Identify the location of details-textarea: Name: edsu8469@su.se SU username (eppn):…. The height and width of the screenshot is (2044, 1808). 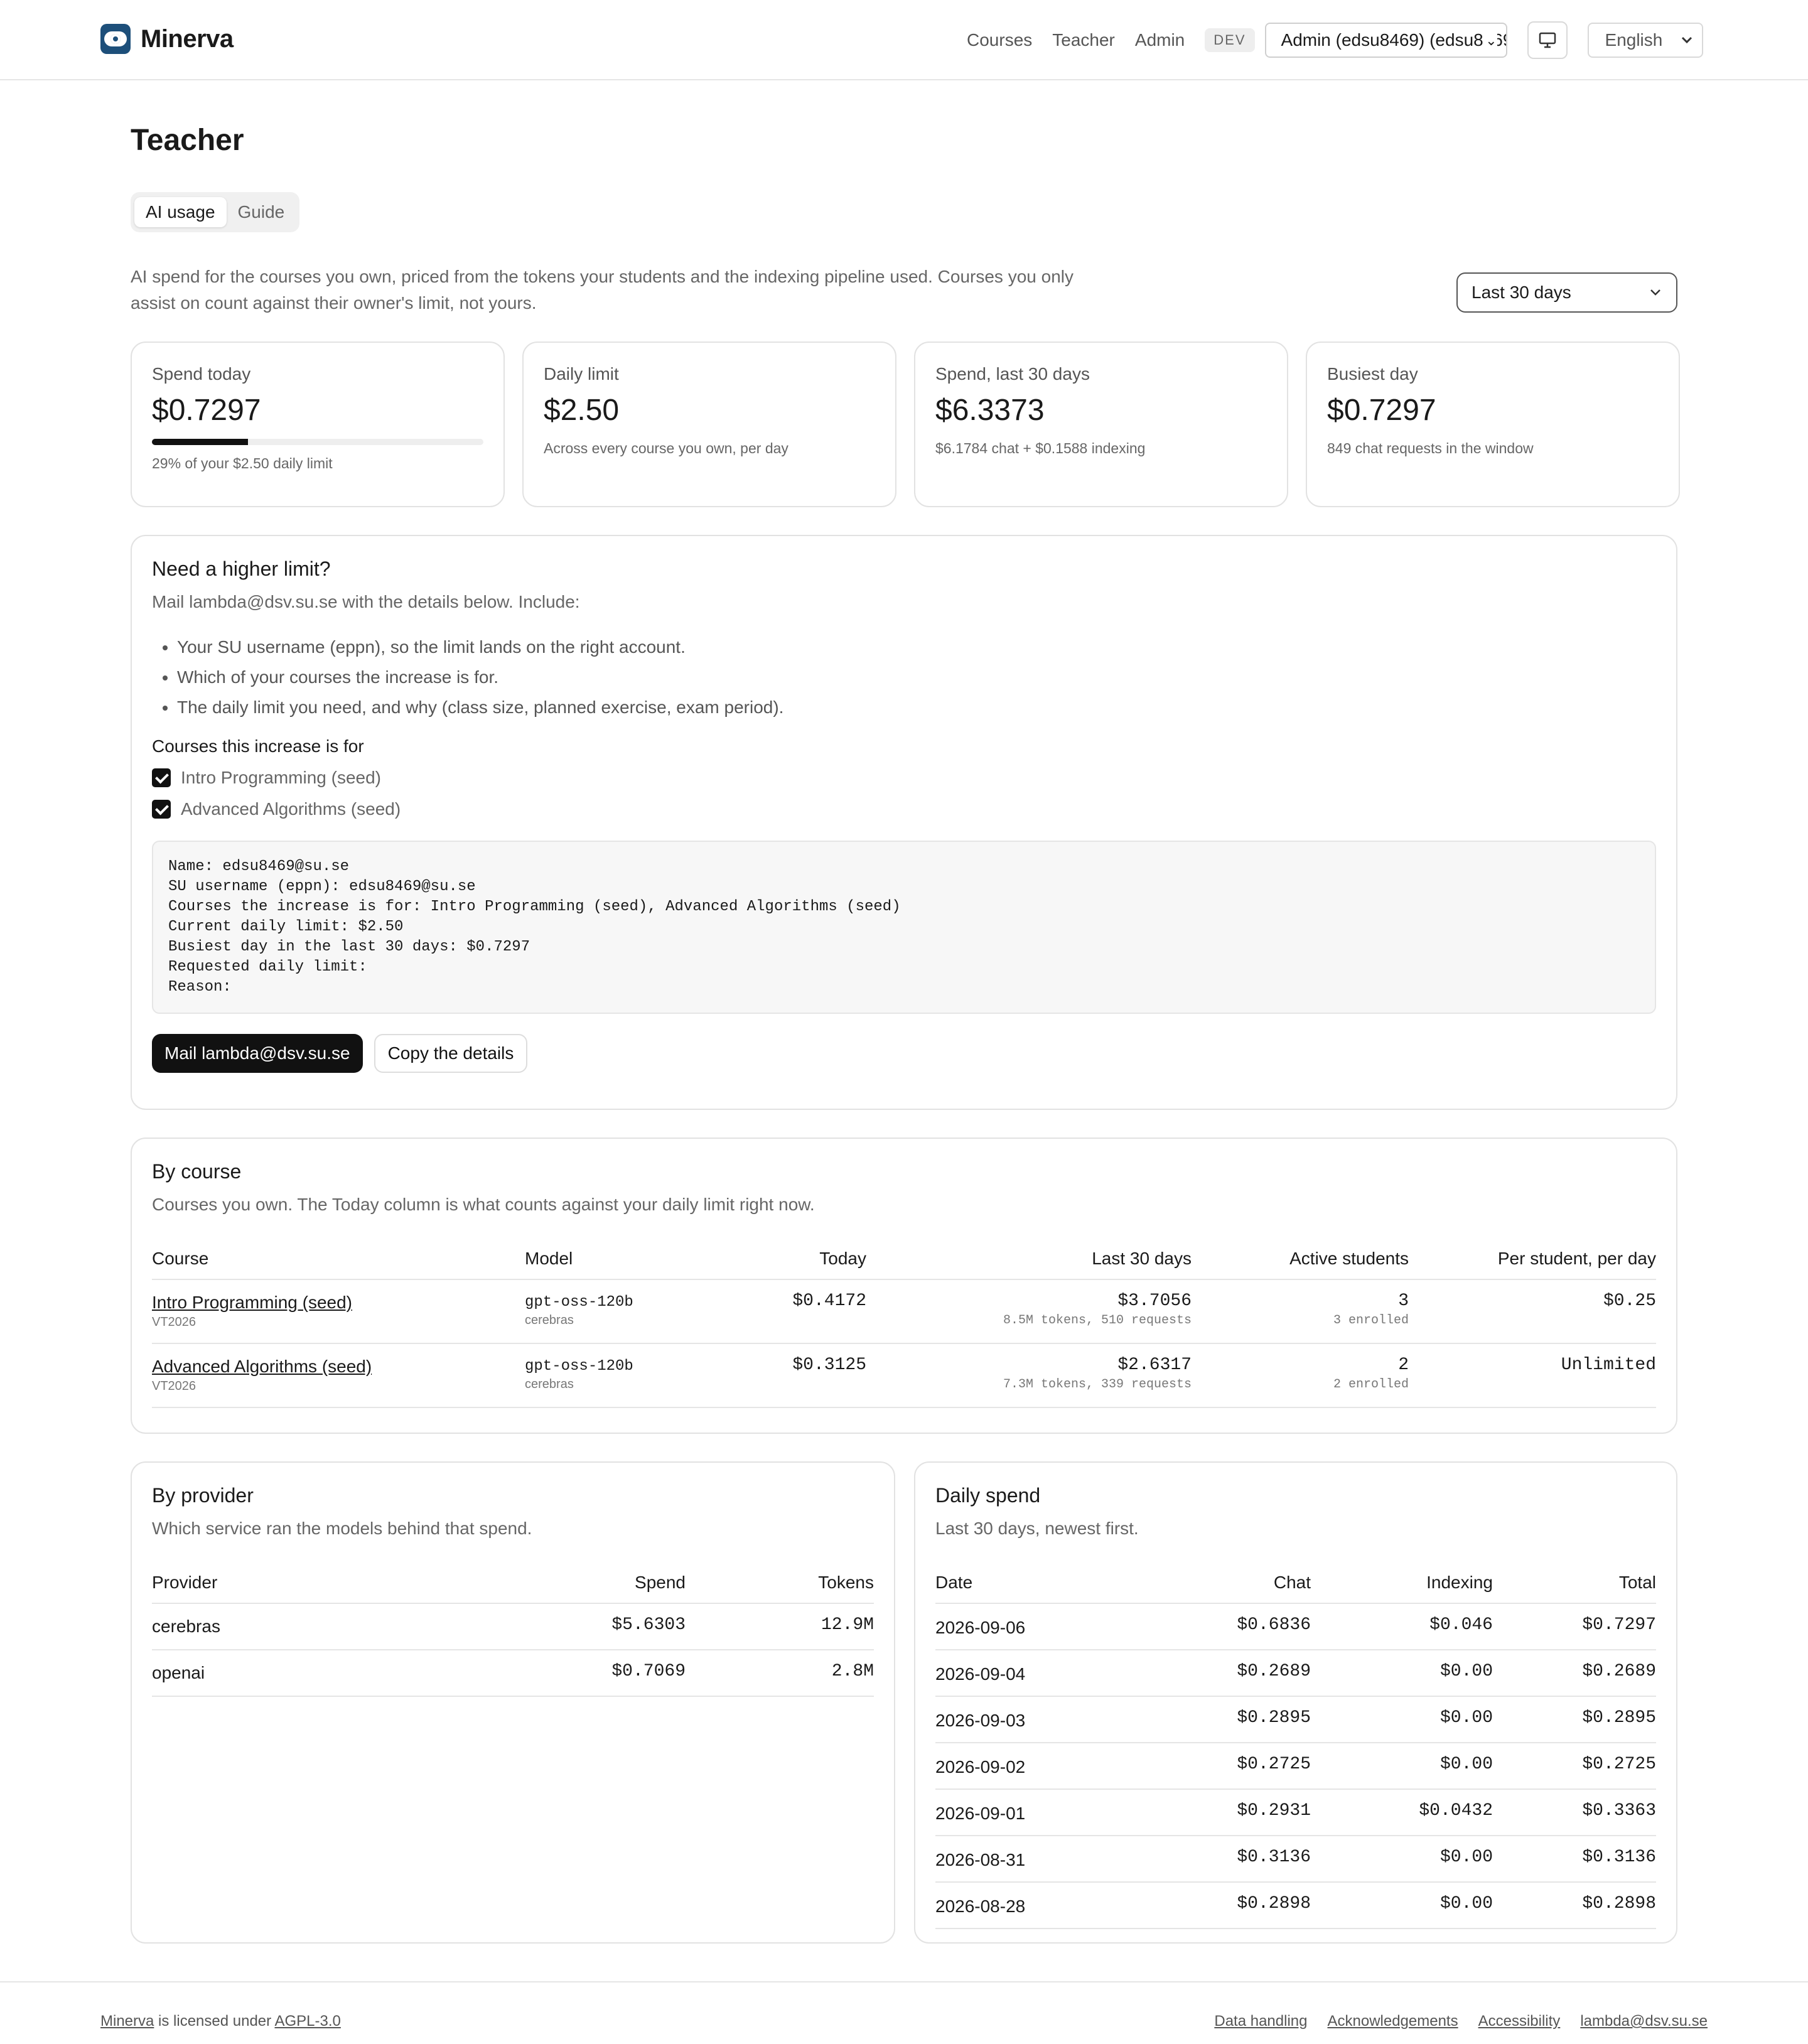
(904, 927).